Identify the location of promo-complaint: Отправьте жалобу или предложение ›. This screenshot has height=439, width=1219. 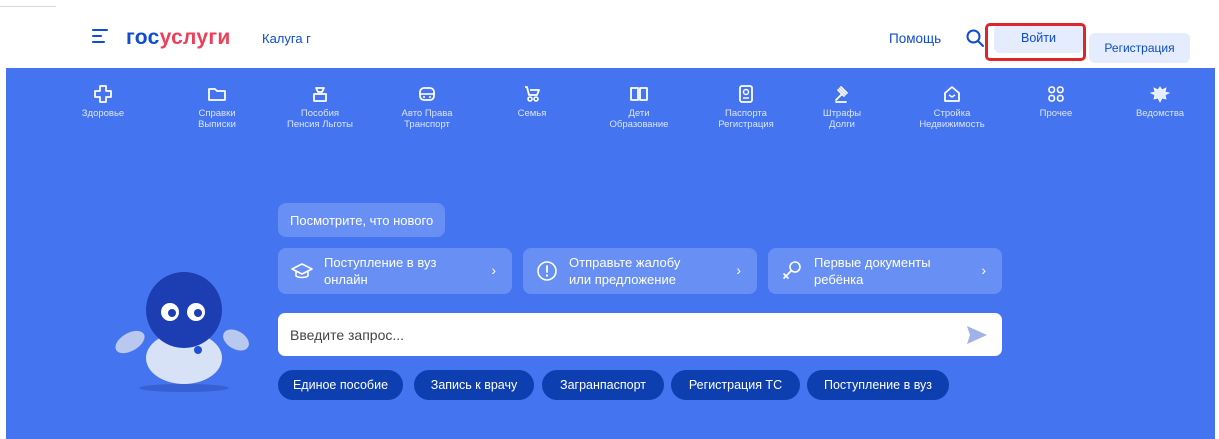
(640, 271).